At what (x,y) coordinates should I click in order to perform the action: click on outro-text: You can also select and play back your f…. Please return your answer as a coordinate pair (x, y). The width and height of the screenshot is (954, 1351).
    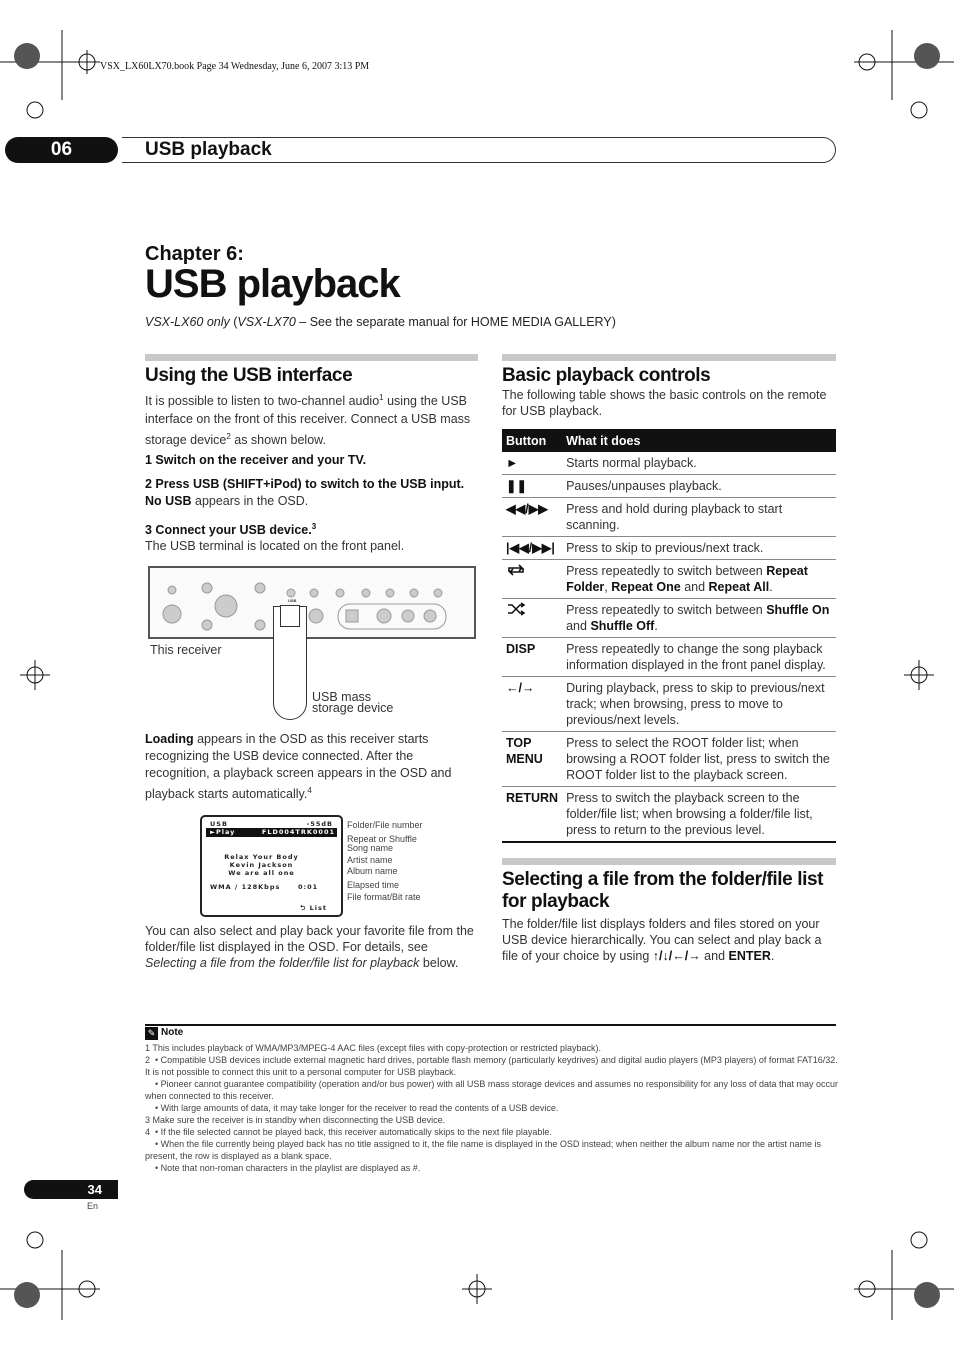
    Looking at the image, I should click on (309, 947).